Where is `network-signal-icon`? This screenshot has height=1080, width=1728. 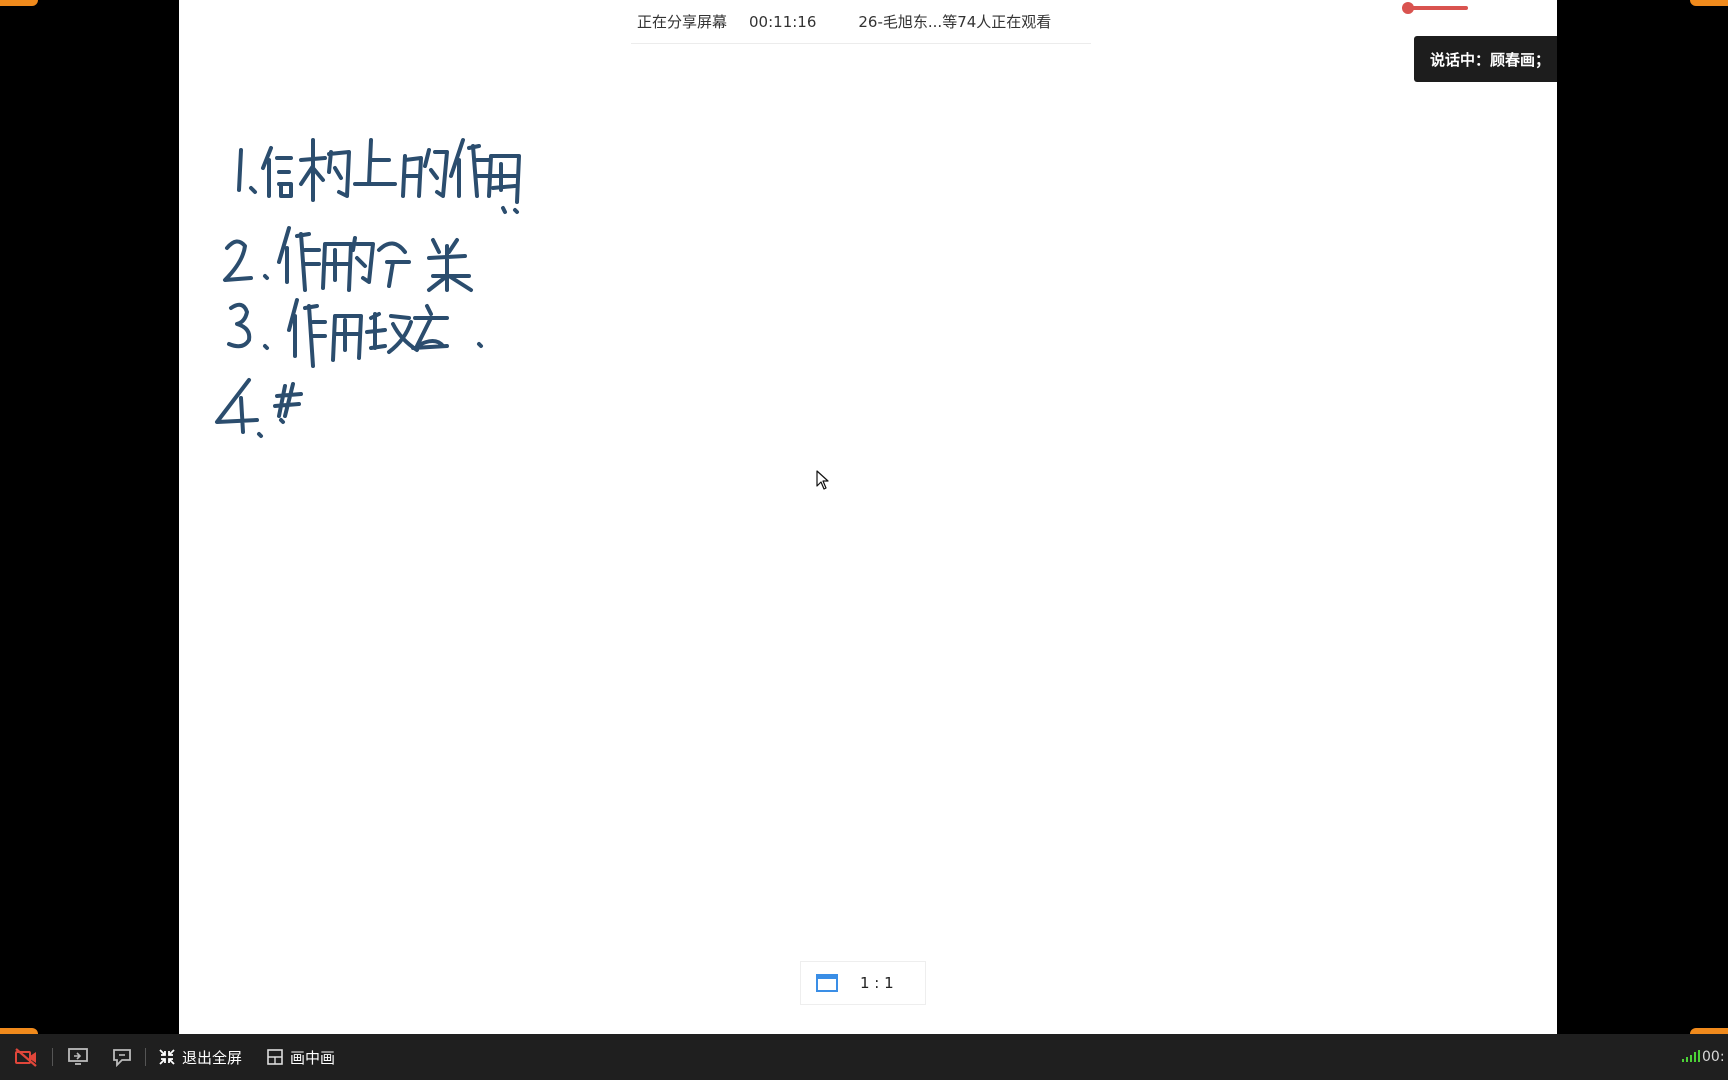
network-signal-icon is located at coordinates (1691, 1055).